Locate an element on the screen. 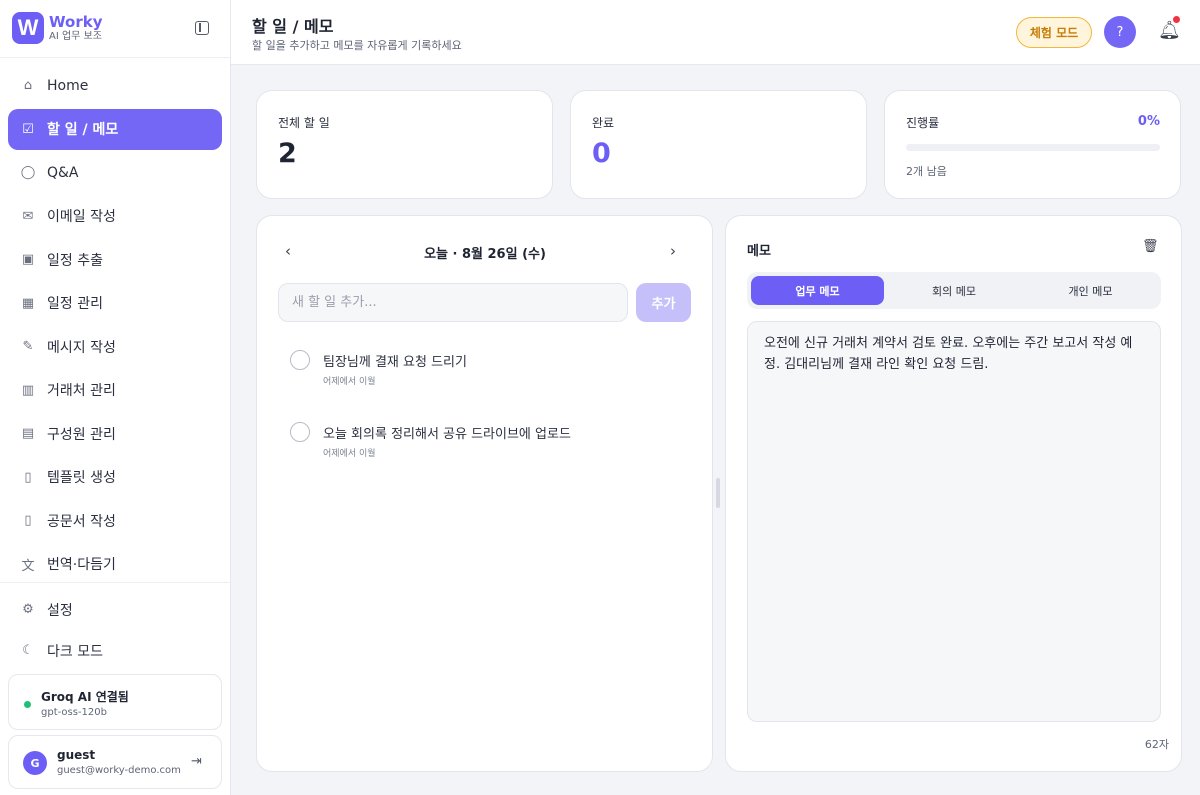  page-title: 할 일 / 메모 is located at coordinates (293, 26).